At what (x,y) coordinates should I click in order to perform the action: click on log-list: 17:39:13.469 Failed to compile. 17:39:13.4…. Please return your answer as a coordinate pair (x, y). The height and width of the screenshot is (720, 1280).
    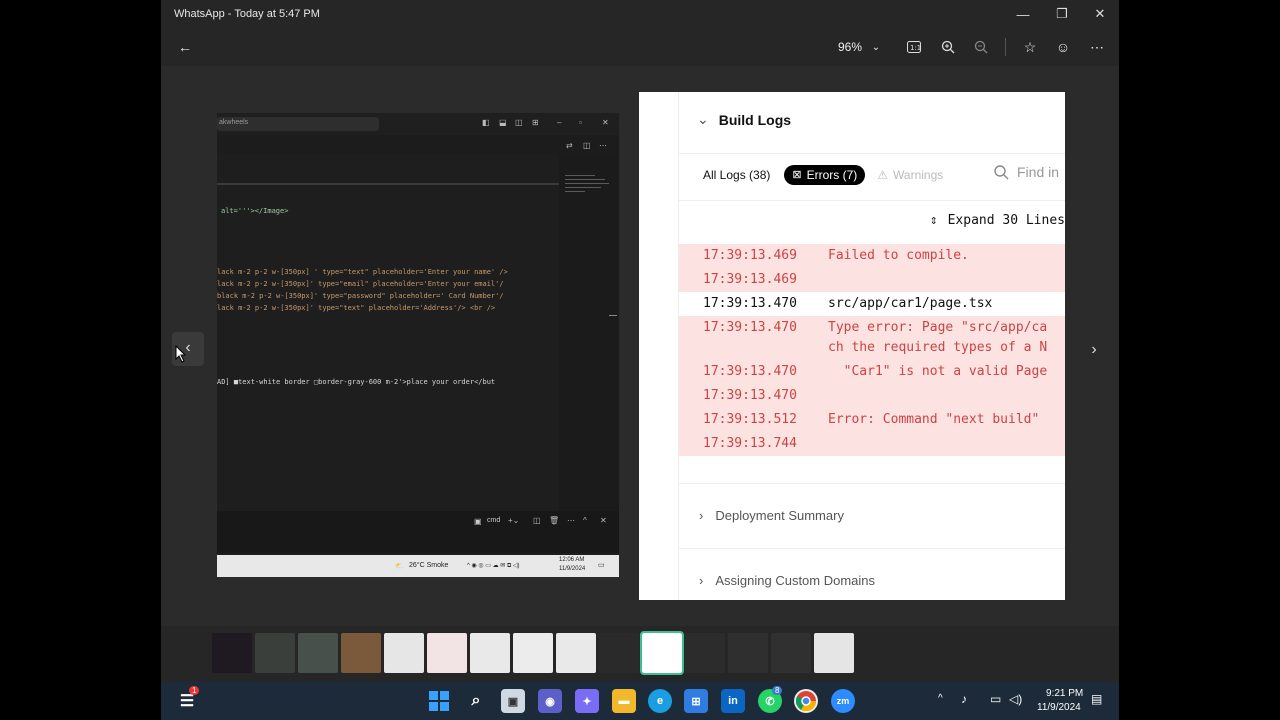
    Looking at the image, I should click on (872, 350).